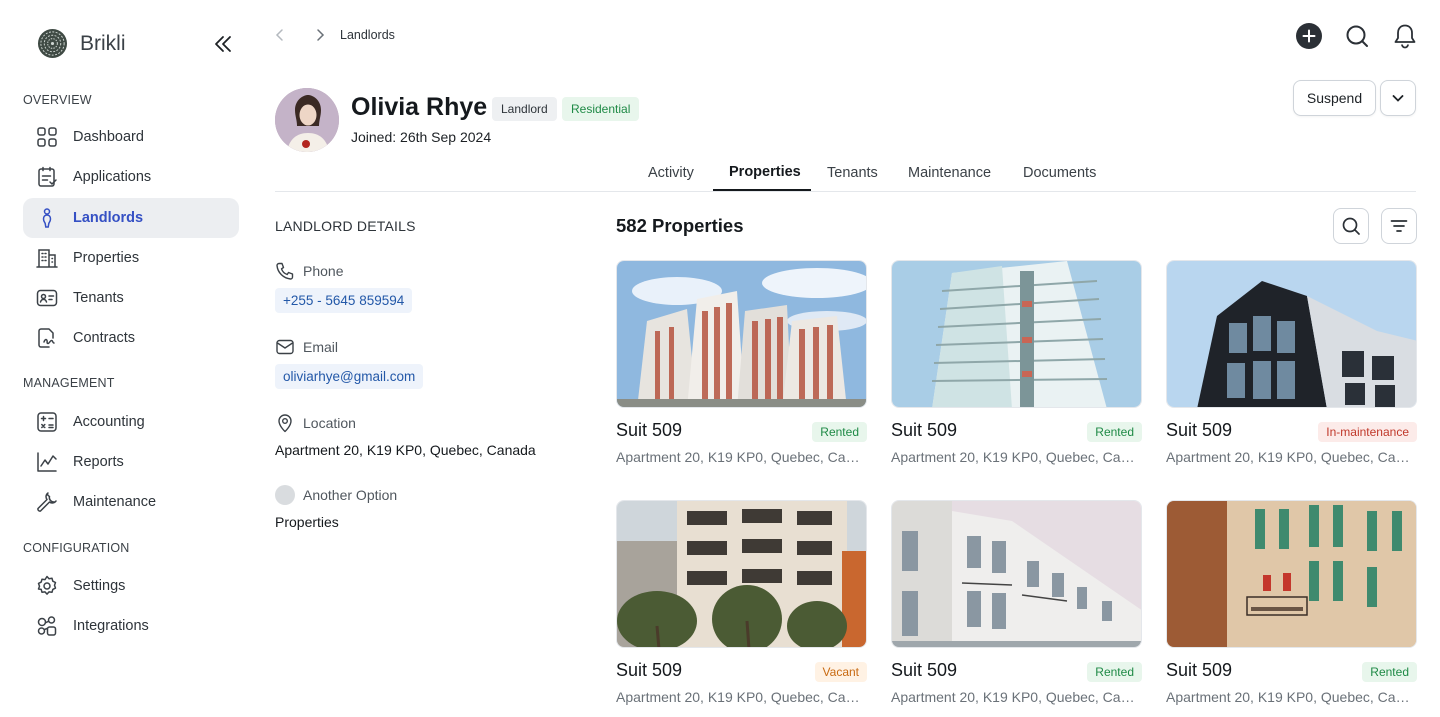  What do you see at coordinates (47, 338) in the screenshot?
I see `contract-icon` at bounding box center [47, 338].